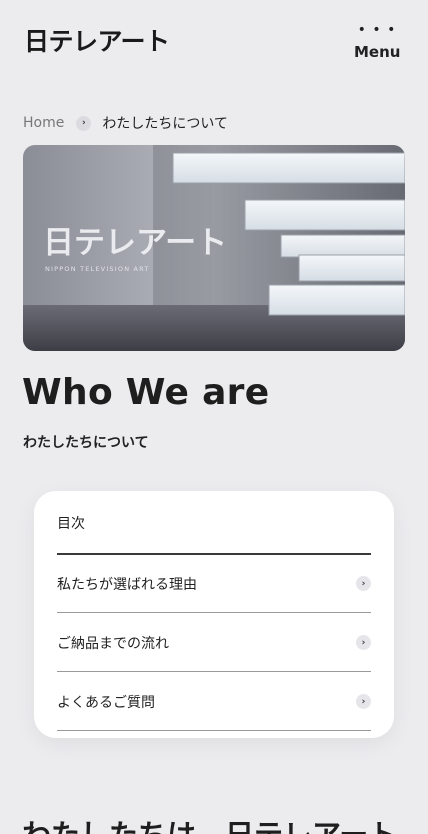 This screenshot has width=428, height=834. What do you see at coordinates (113, 643) in the screenshot?
I see `toc-item-label: ご納品までの流れ` at bounding box center [113, 643].